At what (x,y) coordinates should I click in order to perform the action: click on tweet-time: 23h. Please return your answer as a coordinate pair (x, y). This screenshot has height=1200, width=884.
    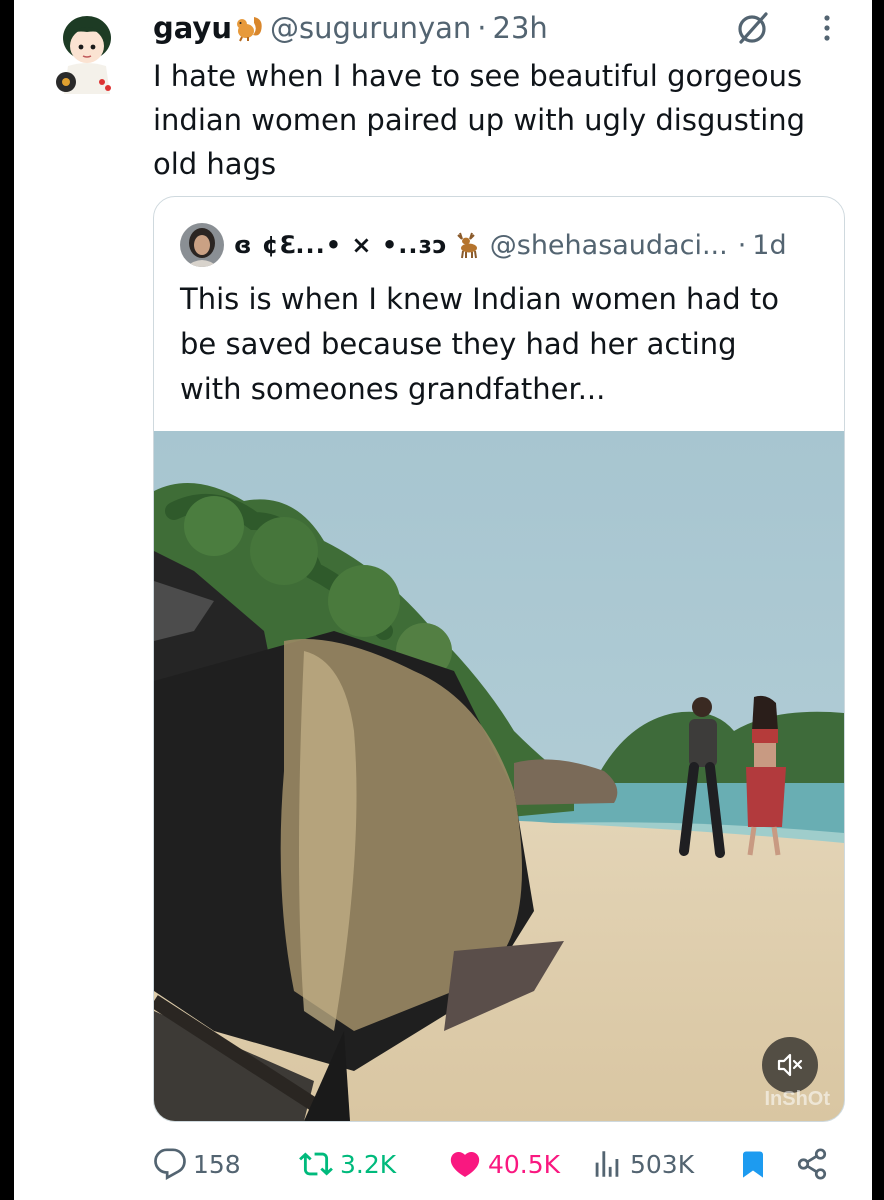
    Looking at the image, I should click on (520, 28).